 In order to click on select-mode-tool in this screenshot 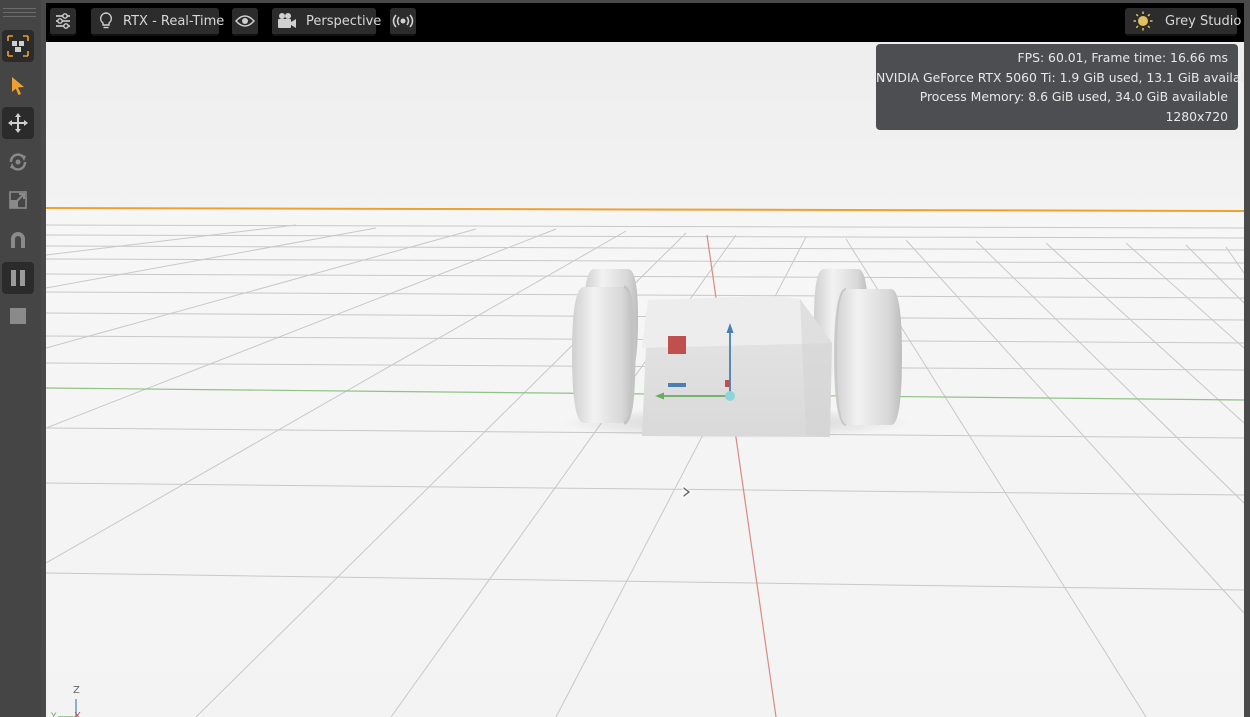, I will do `click(18, 46)`.